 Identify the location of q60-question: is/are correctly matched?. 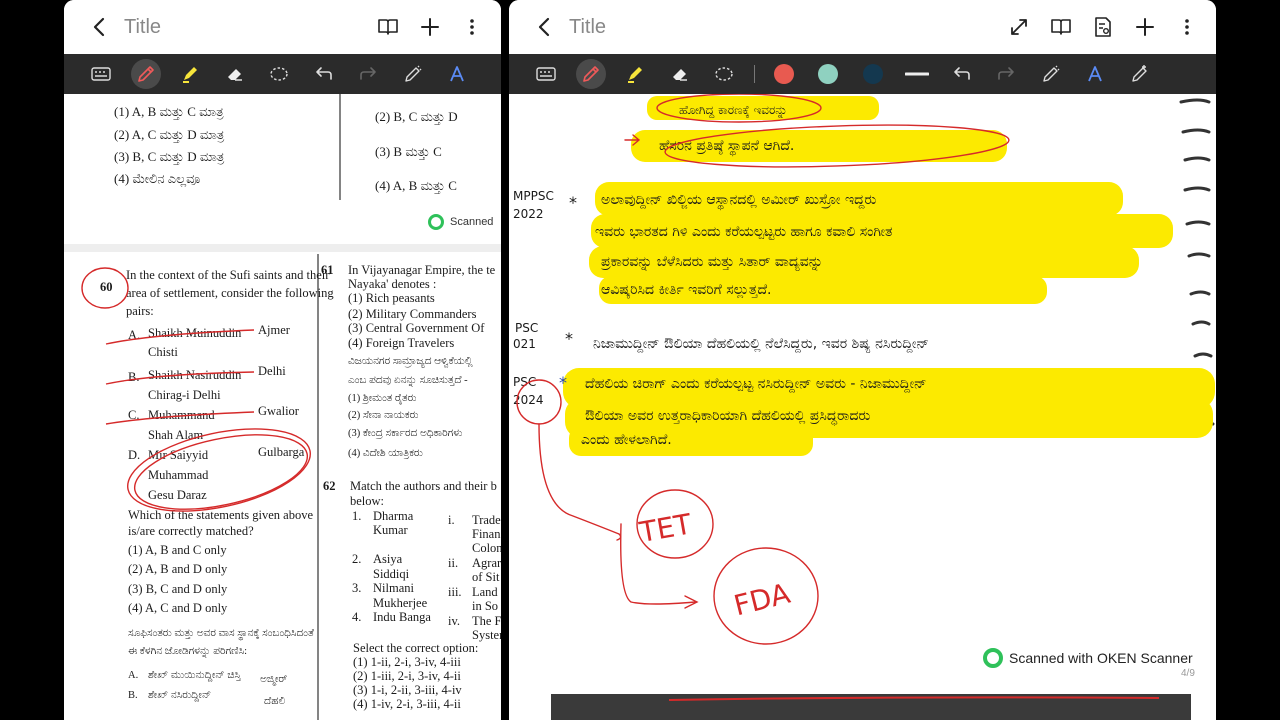
(191, 531).